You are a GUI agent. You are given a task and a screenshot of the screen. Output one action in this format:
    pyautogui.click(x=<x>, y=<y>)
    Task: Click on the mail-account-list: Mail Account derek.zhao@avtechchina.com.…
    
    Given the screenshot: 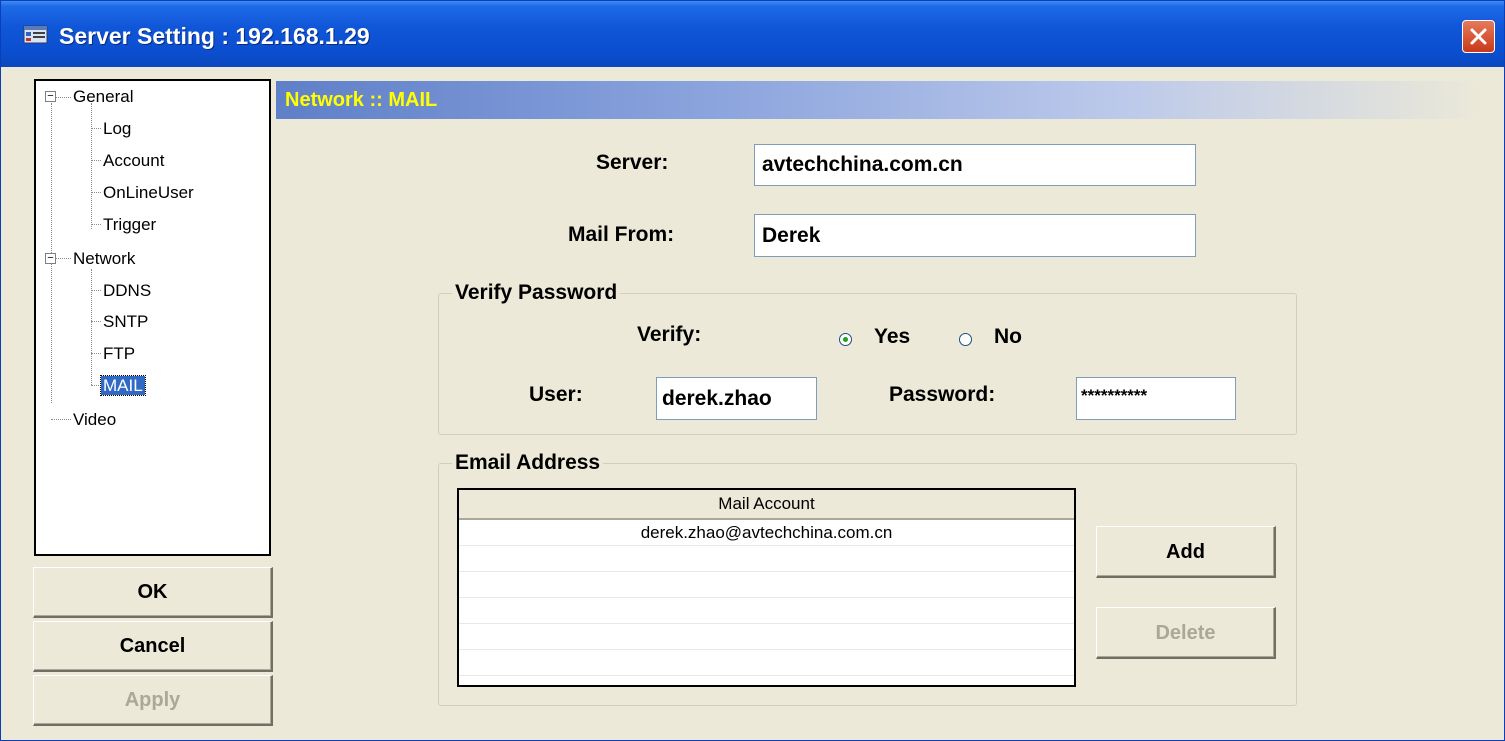 What is the action you would take?
    pyautogui.click(x=766, y=587)
    